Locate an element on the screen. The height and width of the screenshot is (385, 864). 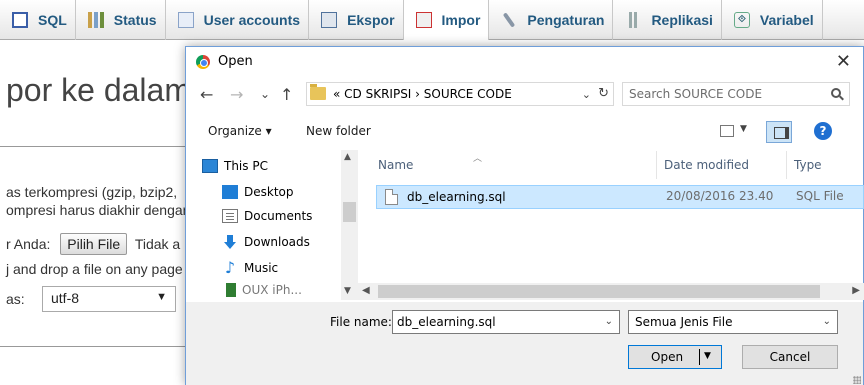
chrome-icon is located at coordinates (203, 62).